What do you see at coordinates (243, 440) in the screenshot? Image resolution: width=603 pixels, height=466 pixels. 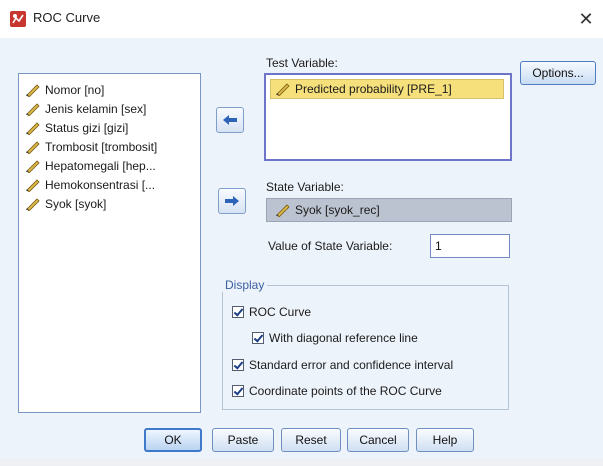 I see `paste-button: Paste` at bounding box center [243, 440].